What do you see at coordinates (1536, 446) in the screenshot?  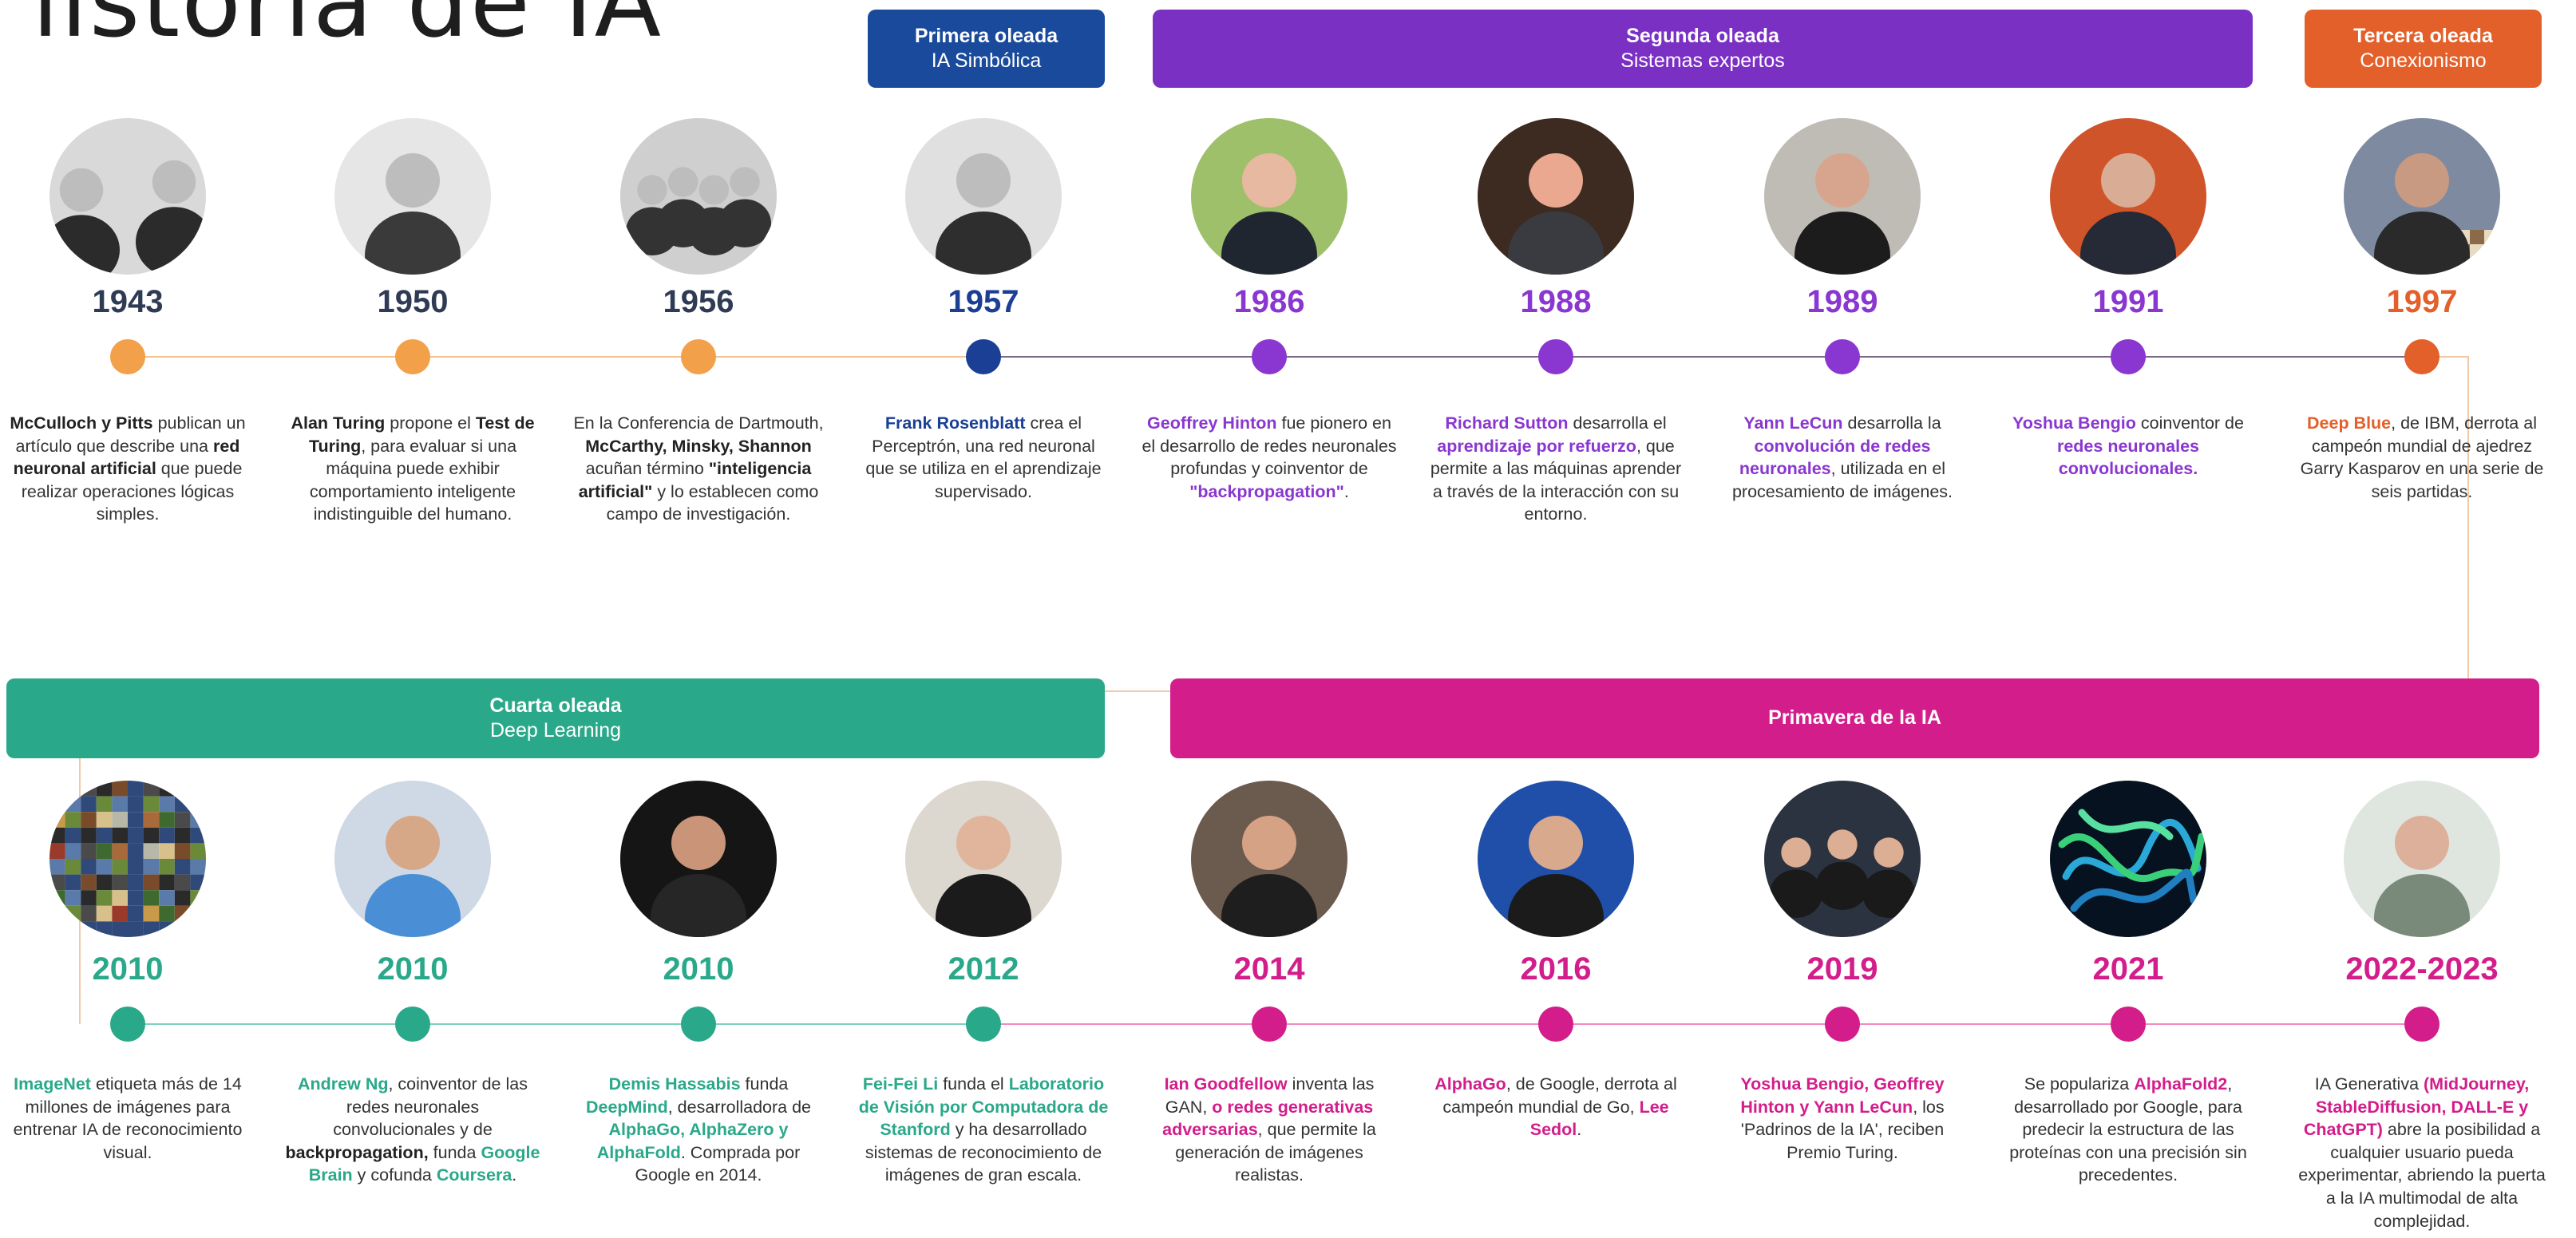 I see `highlight-text: aprendizaje por refuerzo` at bounding box center [1536, 446].